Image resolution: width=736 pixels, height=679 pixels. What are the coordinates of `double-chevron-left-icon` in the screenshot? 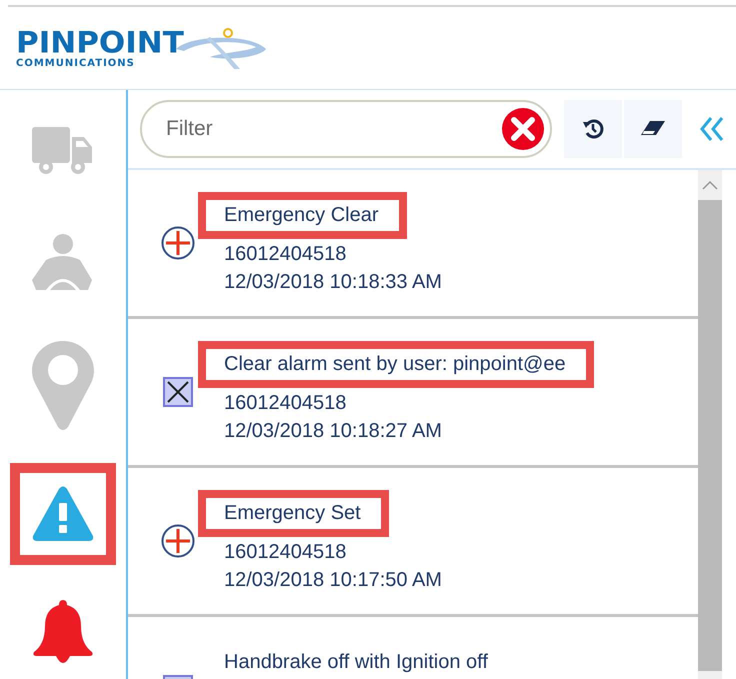 It's located at (712, 129).